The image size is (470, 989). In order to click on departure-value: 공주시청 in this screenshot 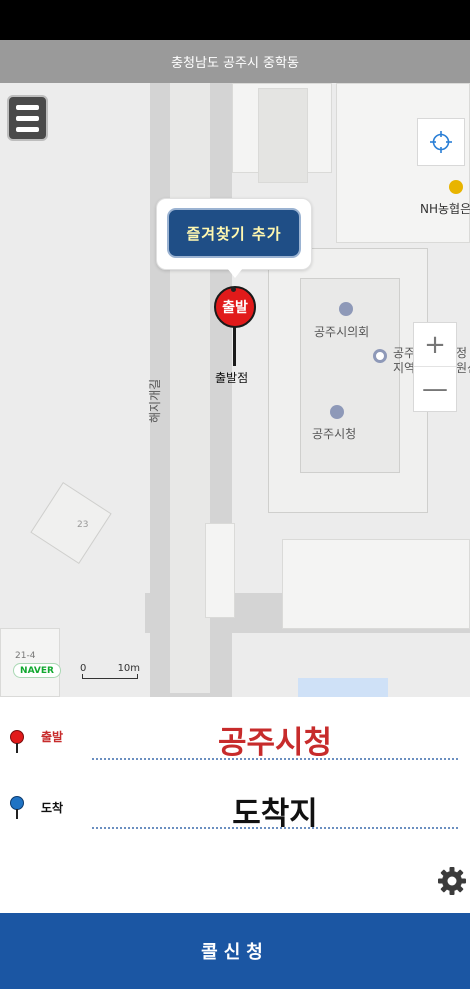, I will do `click(275, 739)`.